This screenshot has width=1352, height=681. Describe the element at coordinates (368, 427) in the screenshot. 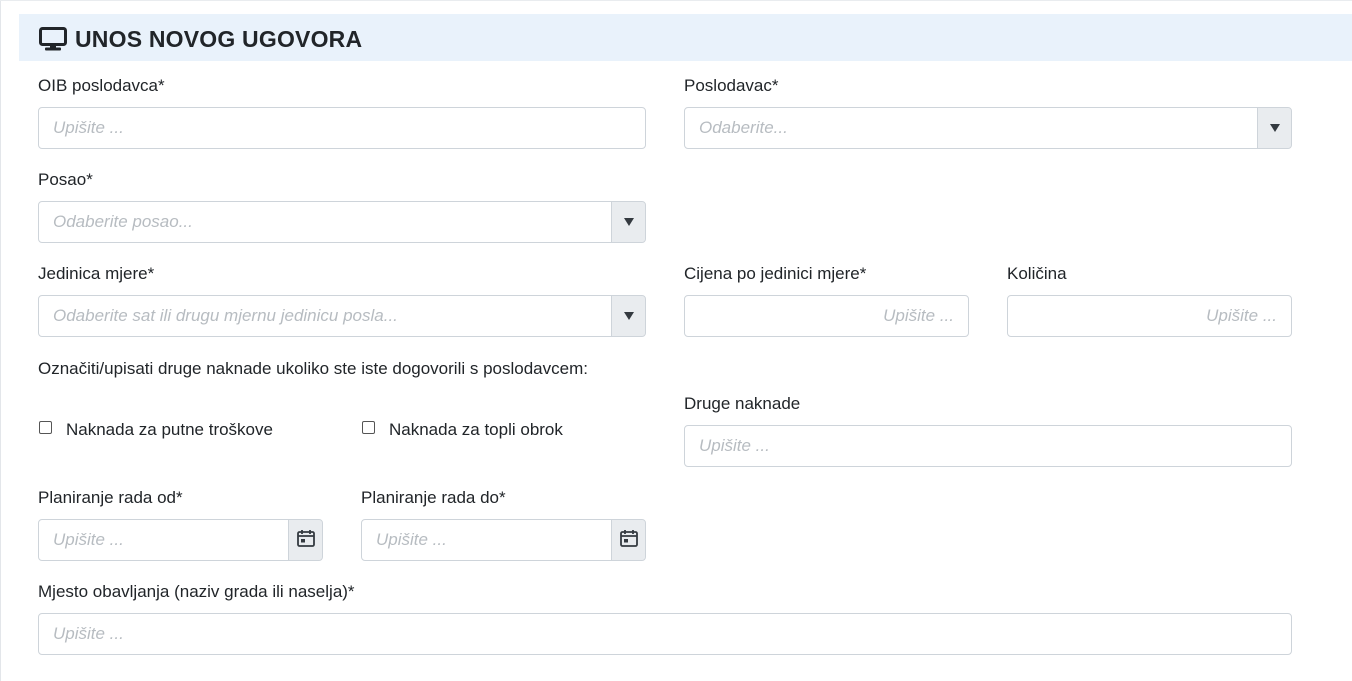

I see `topli-obrok-checkbox` at that location.